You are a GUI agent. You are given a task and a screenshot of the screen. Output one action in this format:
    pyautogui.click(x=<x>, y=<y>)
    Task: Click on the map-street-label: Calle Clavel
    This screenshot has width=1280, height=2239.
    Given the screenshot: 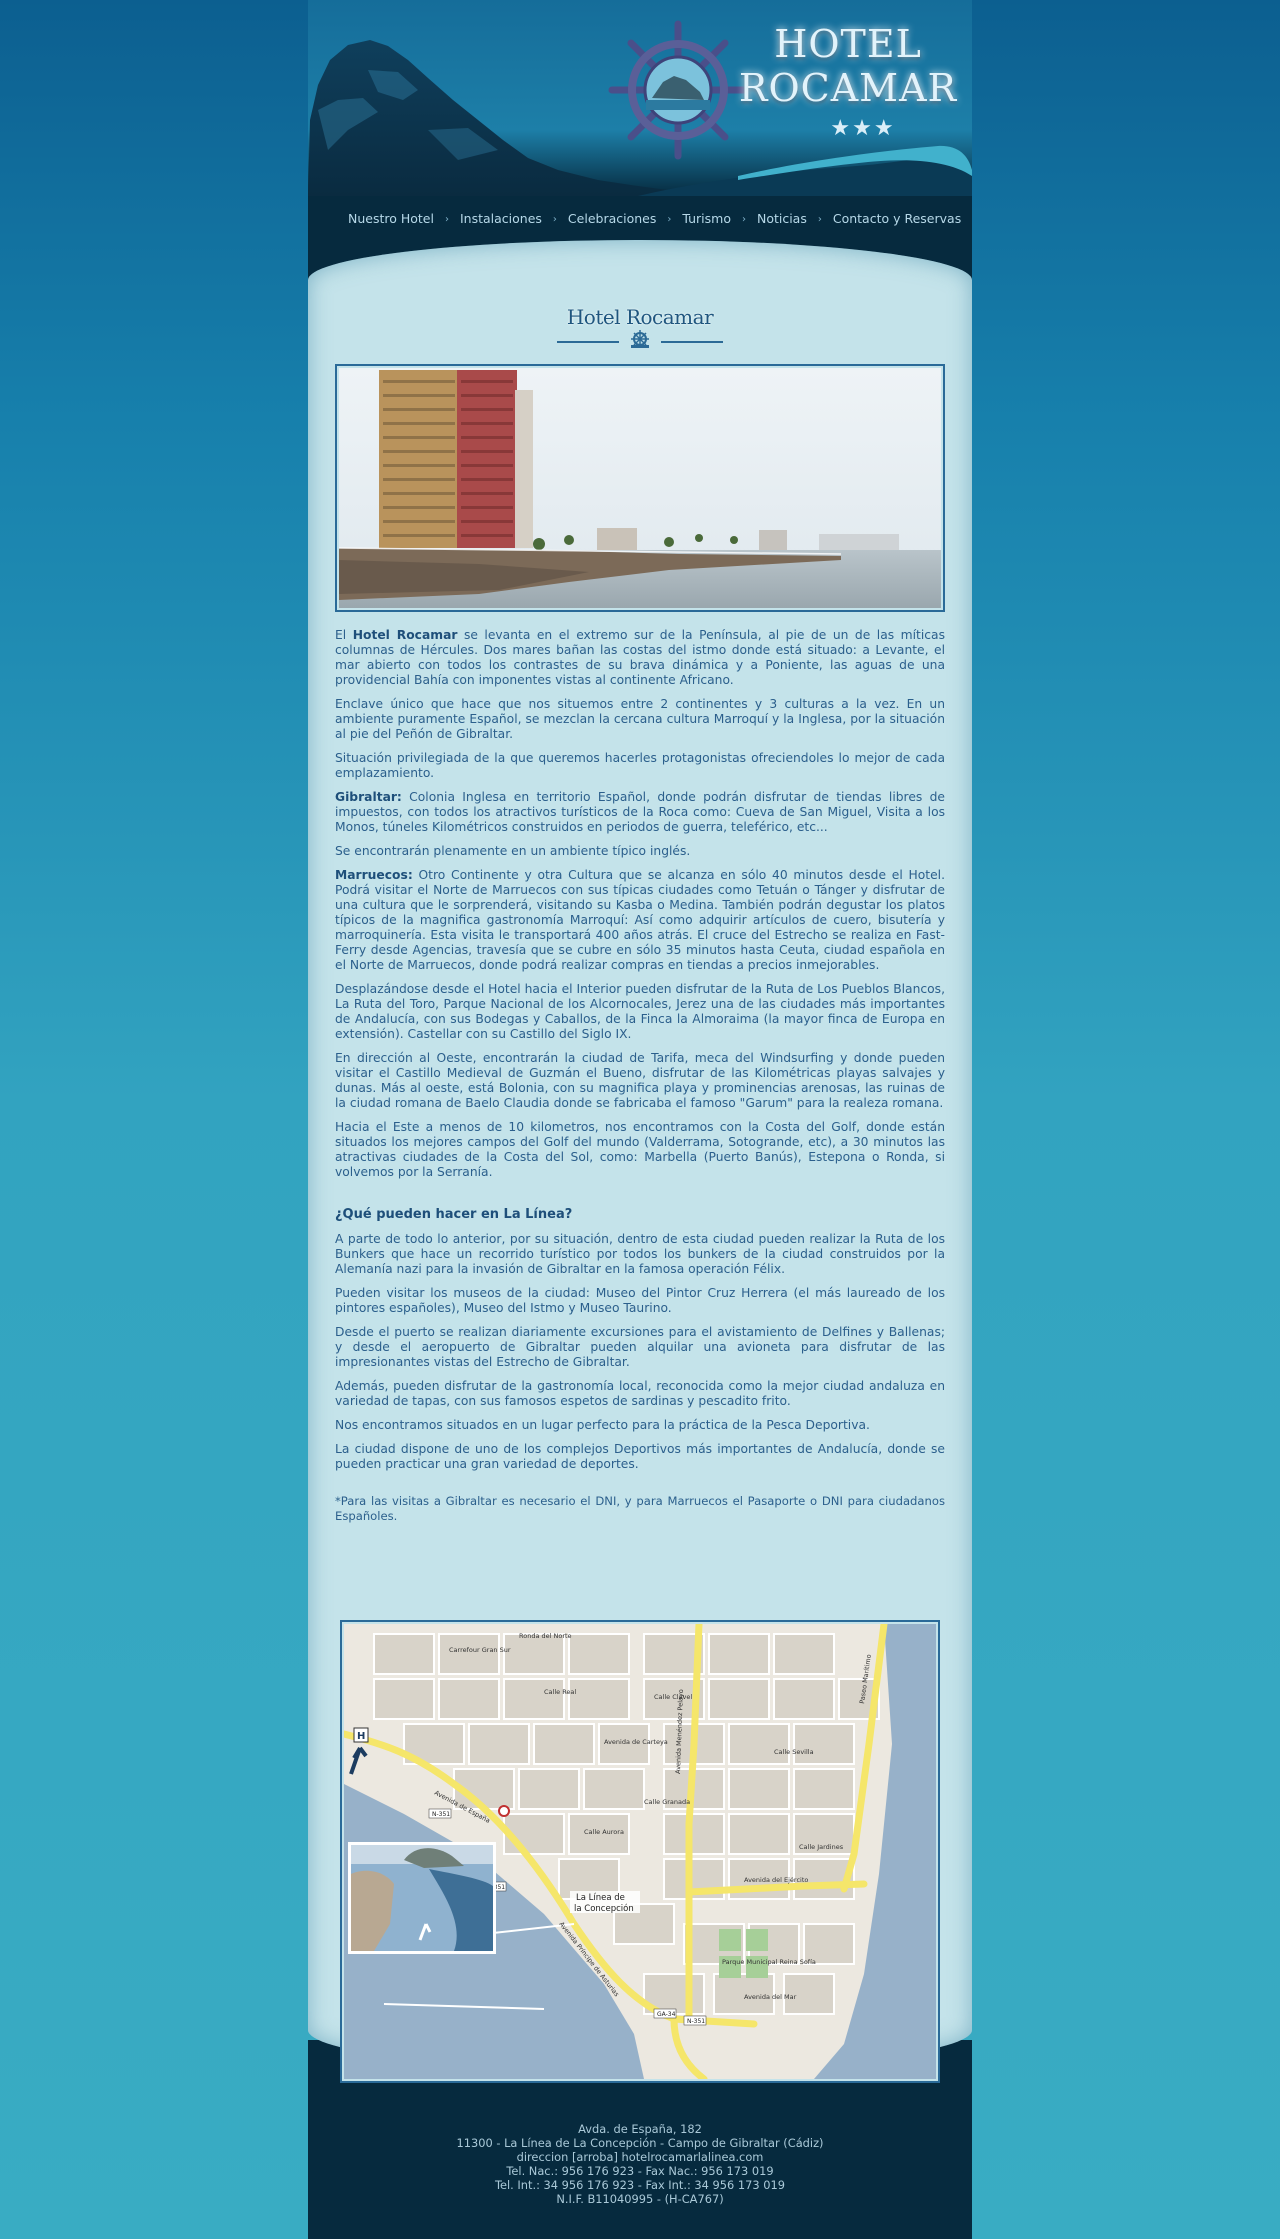 What is the action you would take?
    pyautogui.click(x=673, y=1697)
    